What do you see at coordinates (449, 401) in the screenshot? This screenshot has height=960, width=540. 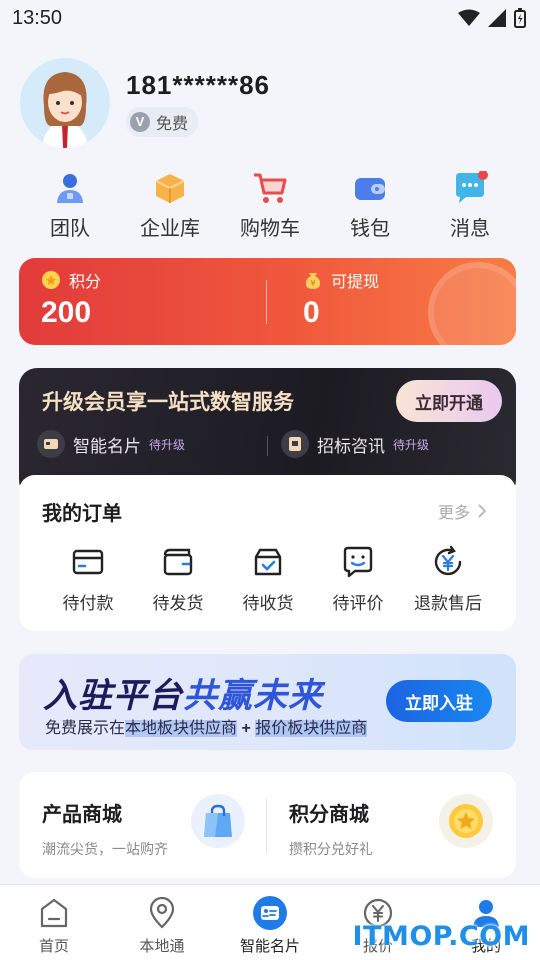 I see `activate-vip-button: 立即开通` at bounding box center [449, 401].